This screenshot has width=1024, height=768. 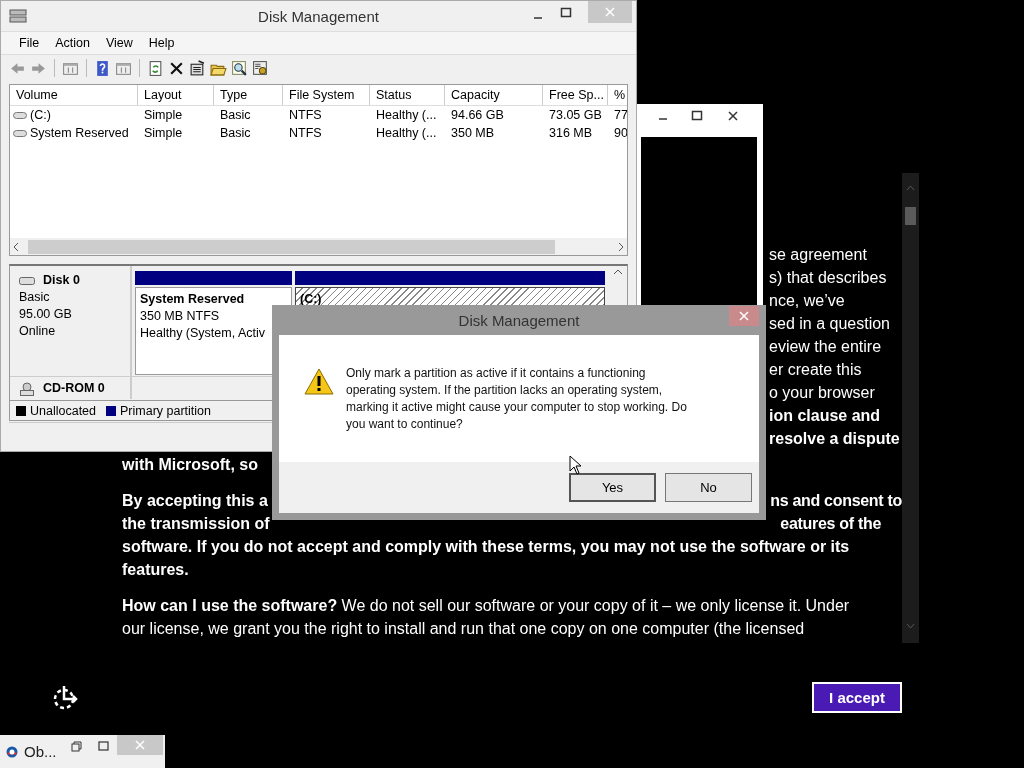 What do you see at coordinates (326, 95) in the screenshot?
I see `column-header: File System` at bounding box center [326, 95].